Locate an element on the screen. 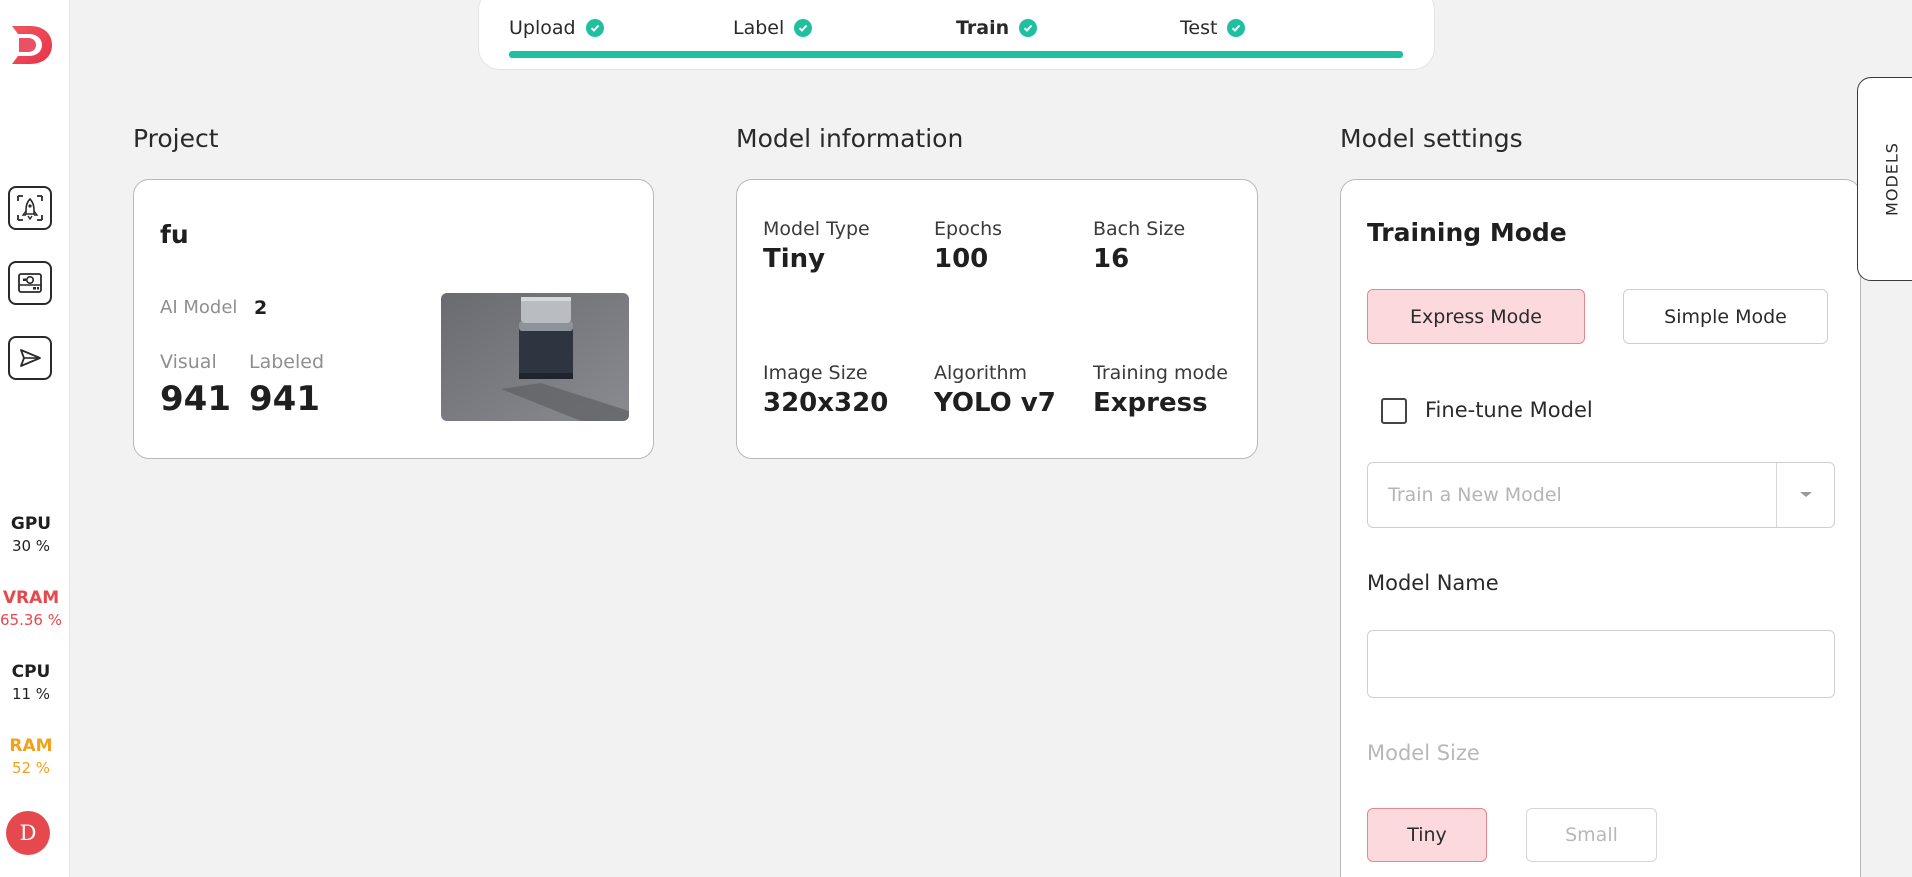 The height and width of the screenshot is (877, 1912). simple-mode-button: Simple Mode is located at coordinates (1725, 316).